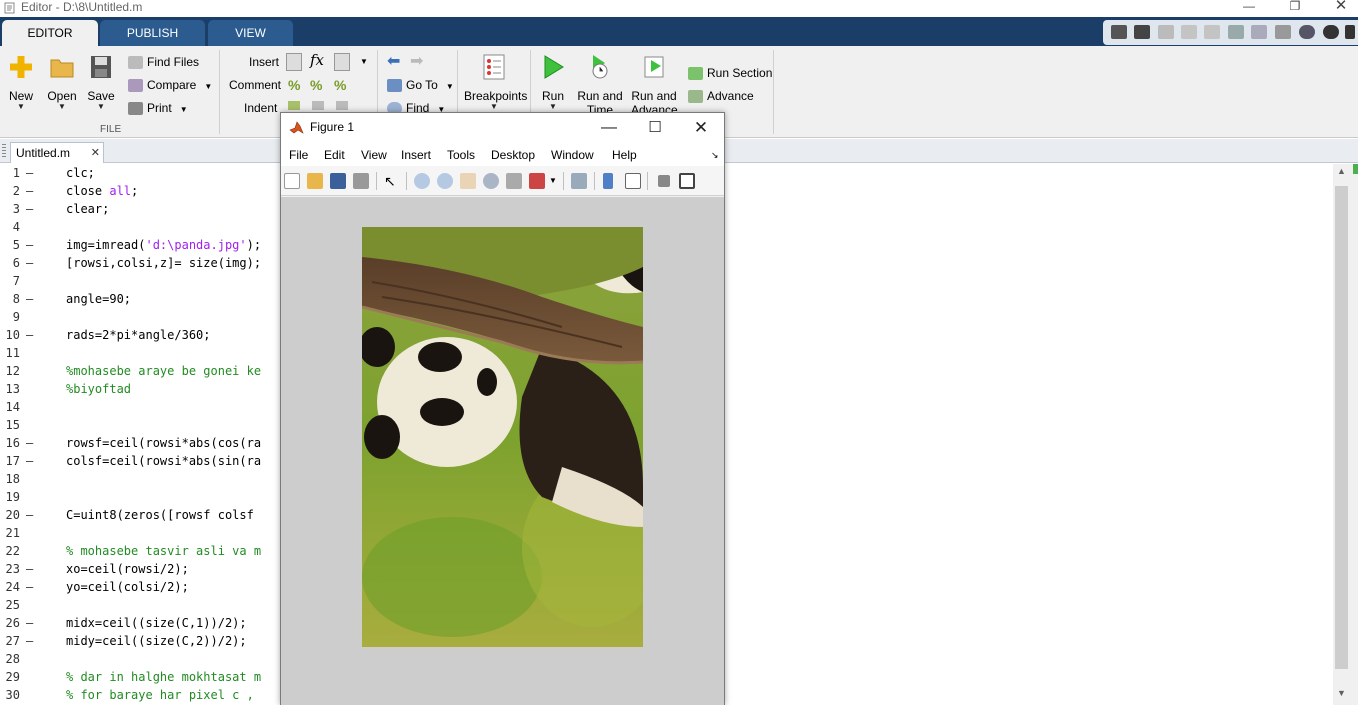 The width and height of the screenshot is (1358, 705). I want to click on line-number: 6, so click(10, 263).